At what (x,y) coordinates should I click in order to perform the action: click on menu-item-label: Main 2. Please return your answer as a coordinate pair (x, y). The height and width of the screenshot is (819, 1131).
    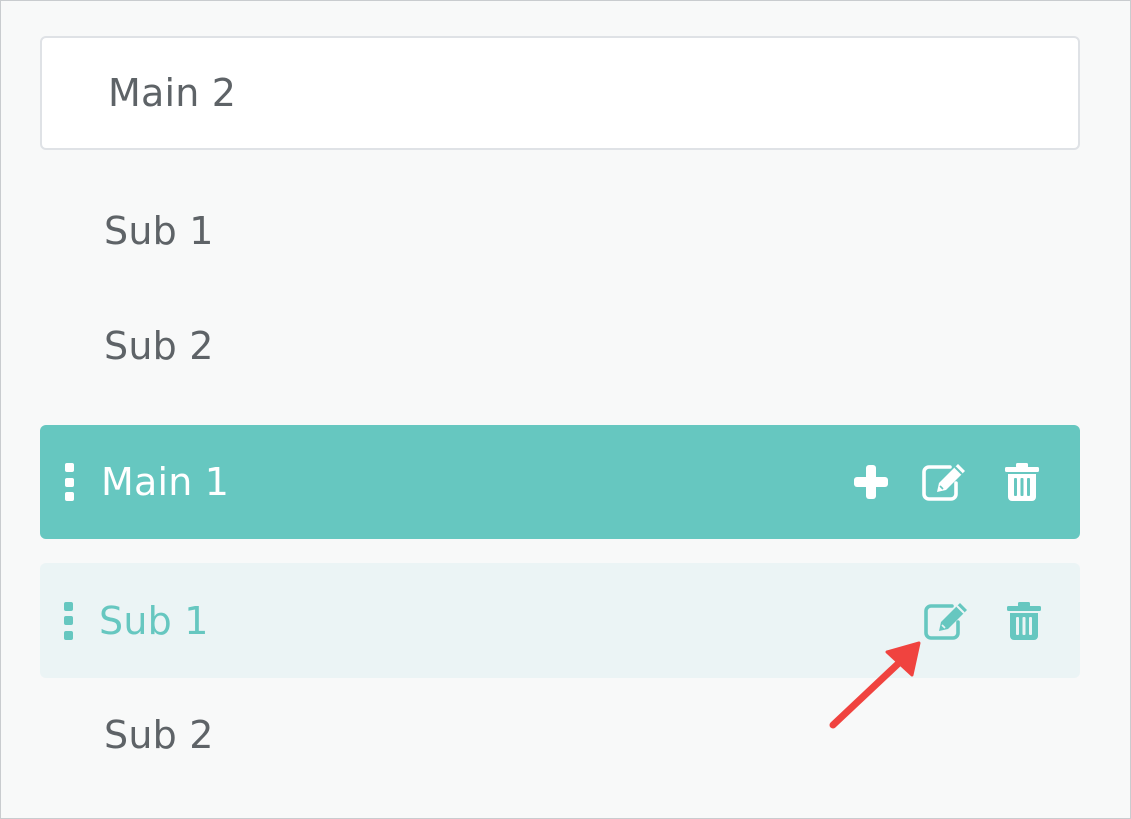
    Looking at the image, I should click on (172, 93).